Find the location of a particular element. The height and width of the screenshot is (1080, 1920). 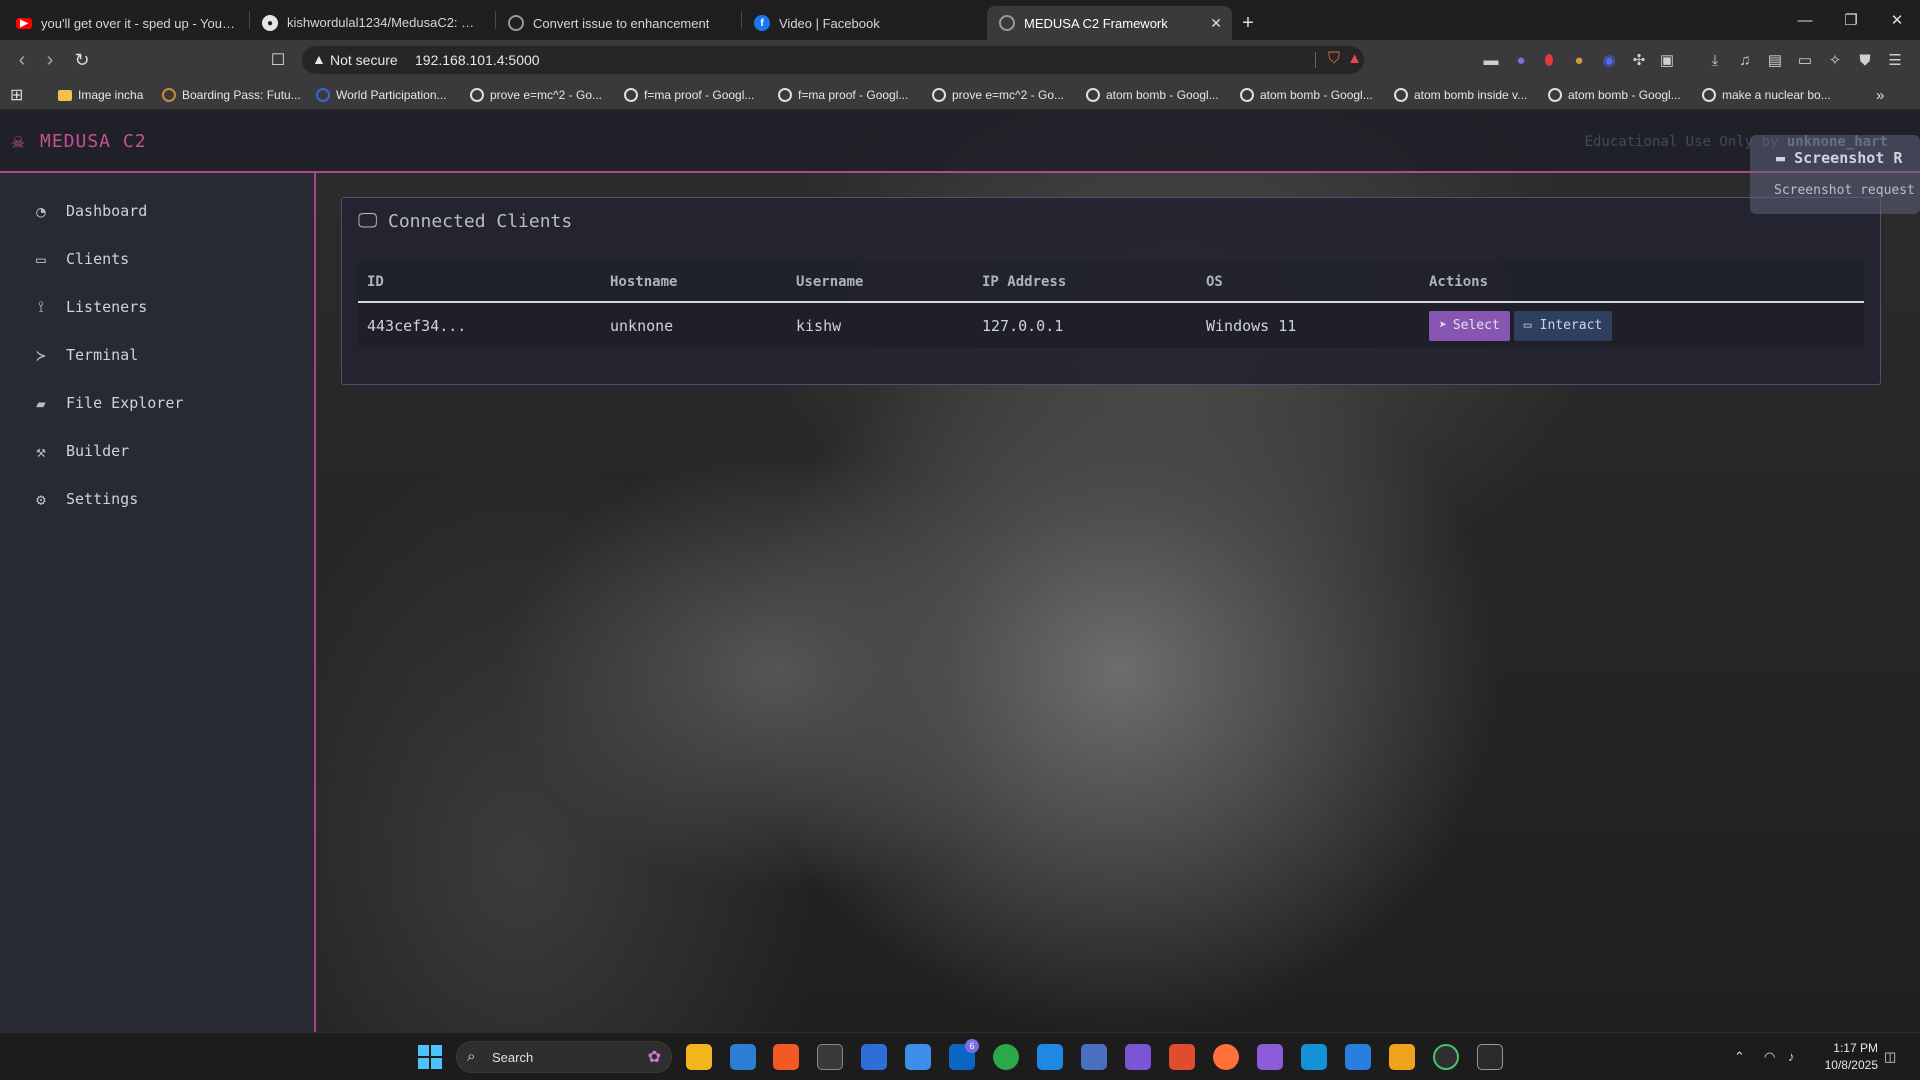

sidebar-item-label: Listeners is located at coordinates (107, 307).